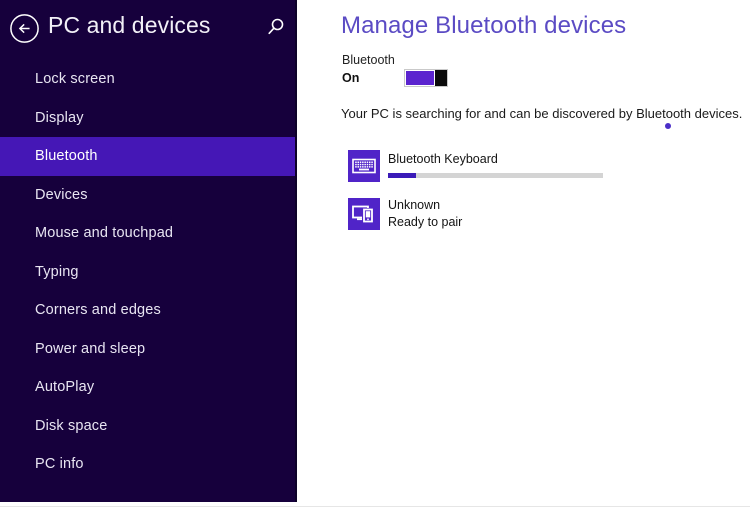 This screenshot has width=750, height=507. Describe the element at coordinates (148, 387) in the screenshot. I see `sidebar-item-autoplay: AutoPlay` at that location.